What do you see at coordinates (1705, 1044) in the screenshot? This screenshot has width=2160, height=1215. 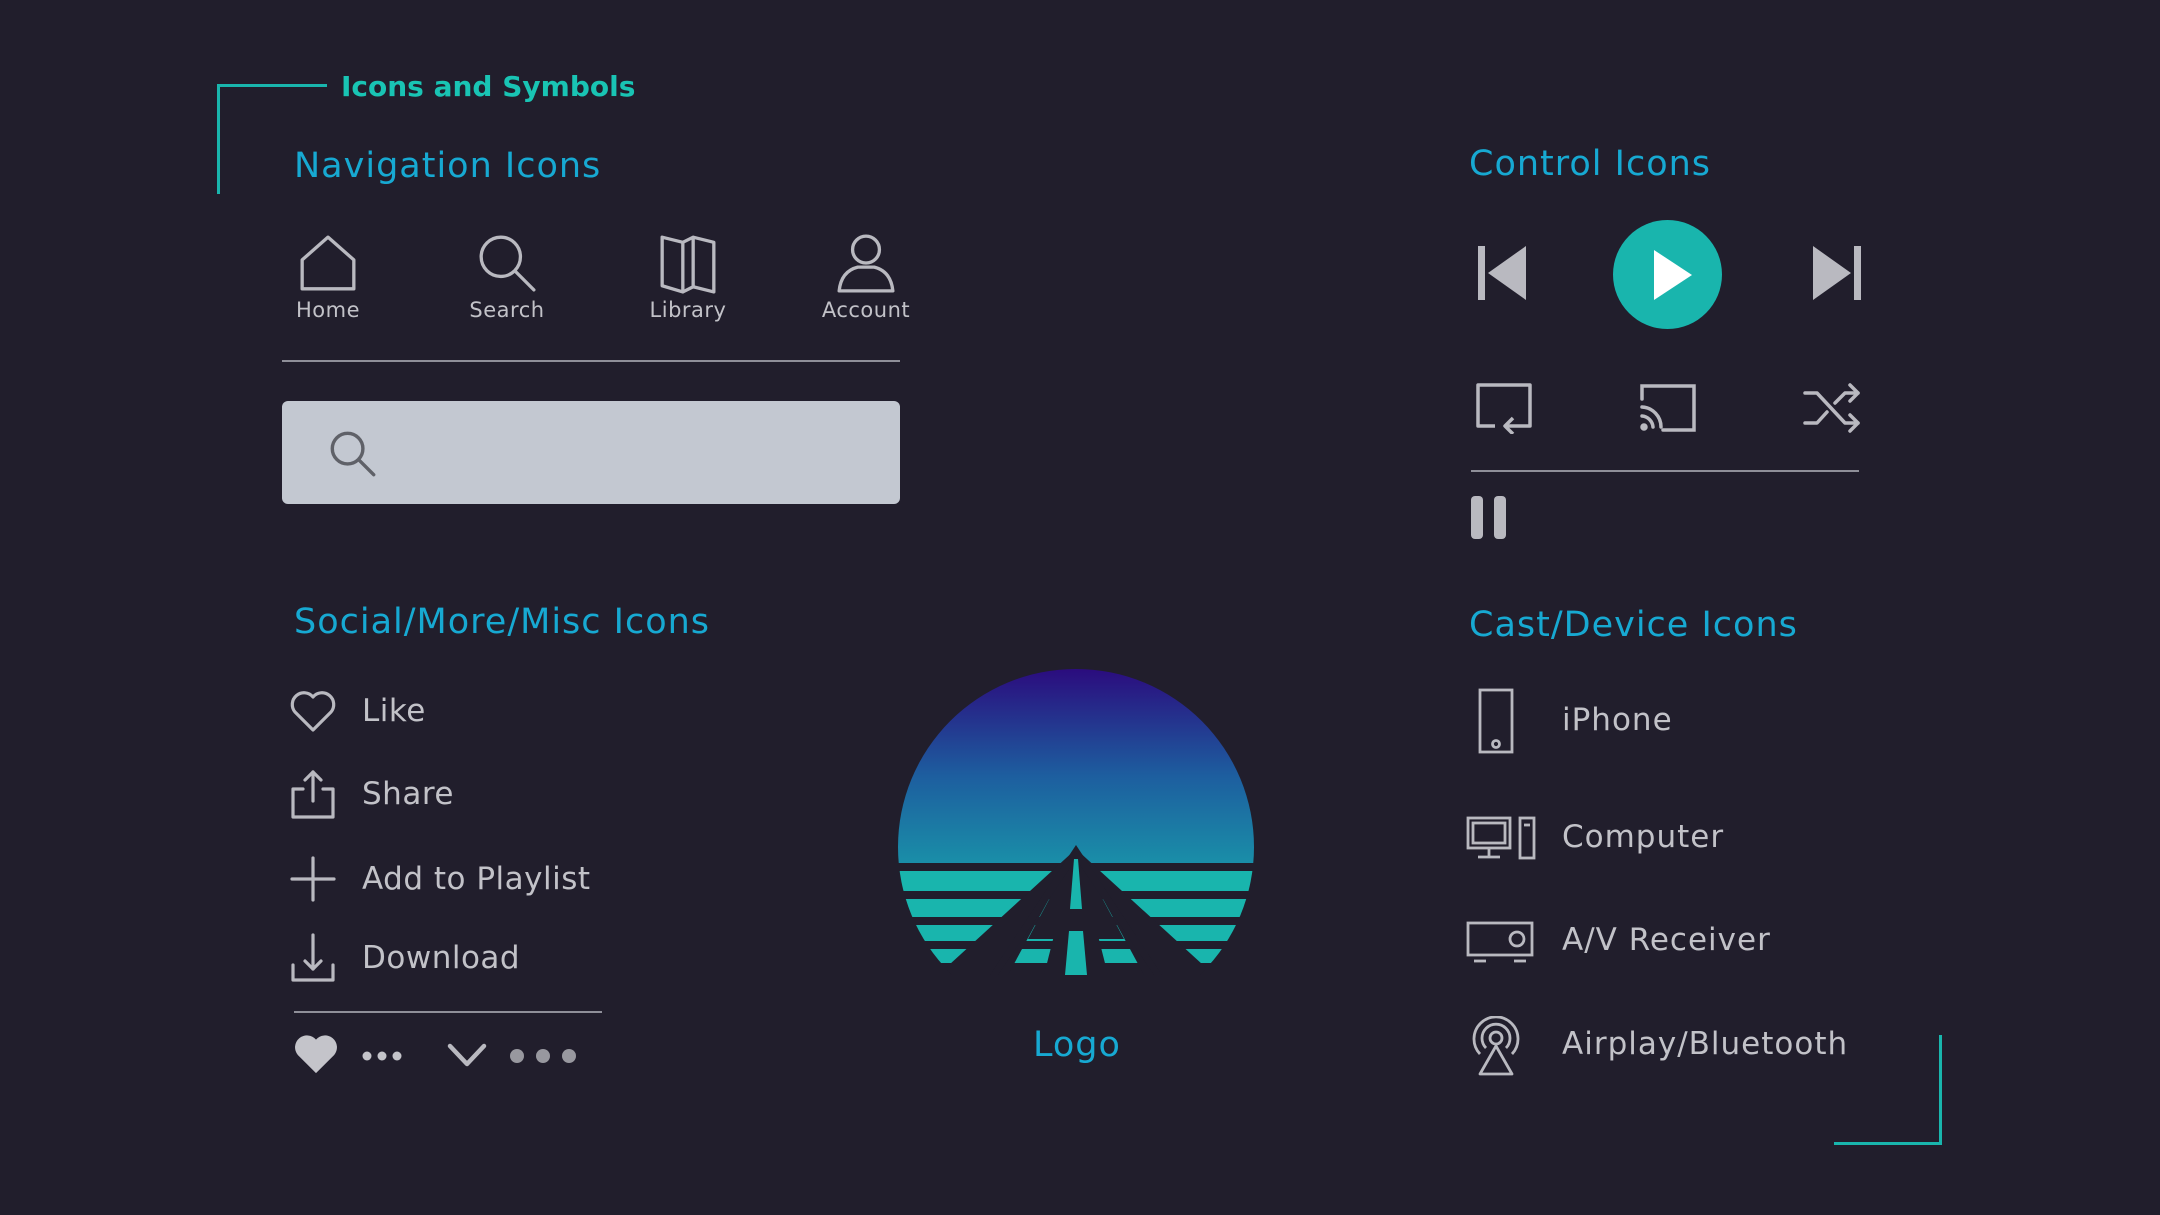 I see `device-label-airplay: Airplay/Bluetooth` at bounding box center [1705, 1044].